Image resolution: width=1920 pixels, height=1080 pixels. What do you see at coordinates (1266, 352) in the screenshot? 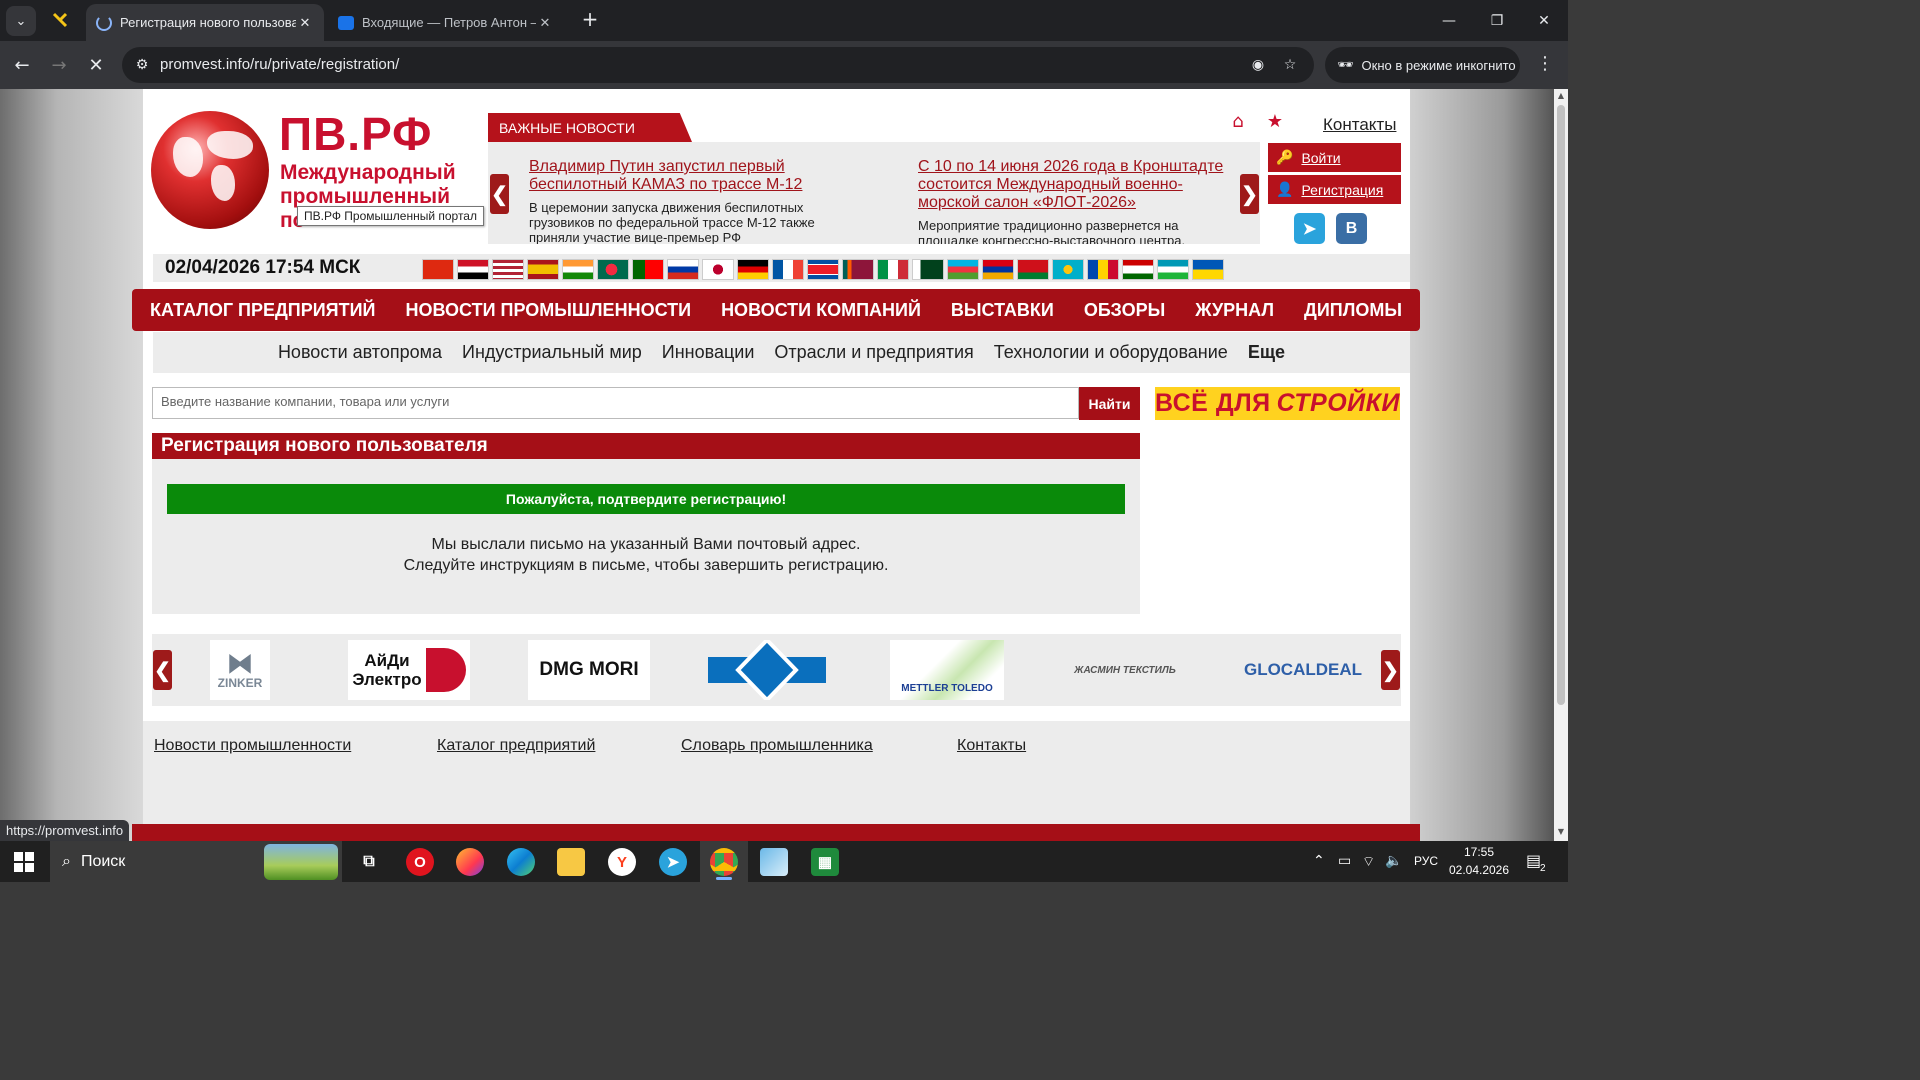
I see `subnav-more: Еще` at bounding box center [1266, 352].